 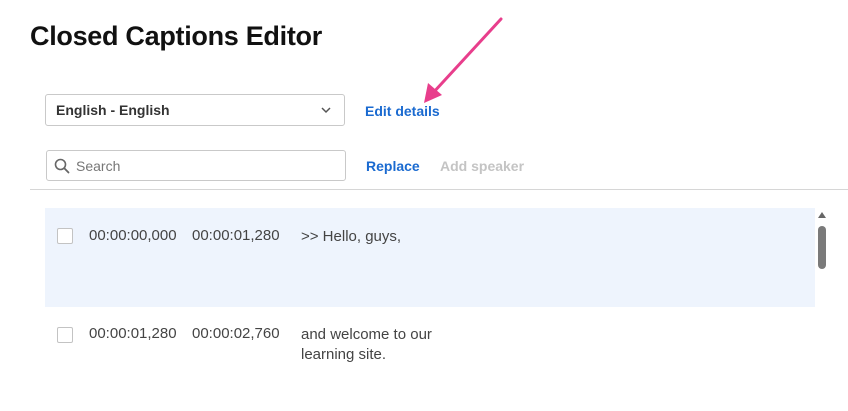 I want to click on caption-start-time: 00:00:01,280, so click(x=133, y=333).